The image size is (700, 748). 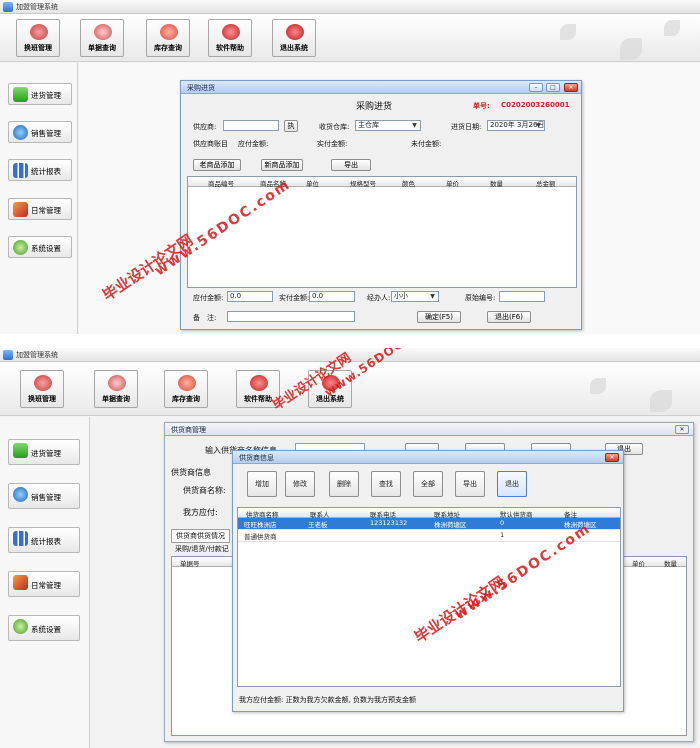 What do you see at coordinates (535, 105) in the screenshot?
I see `order-no-value: C0202003260001` at bounding box center [535, 105].